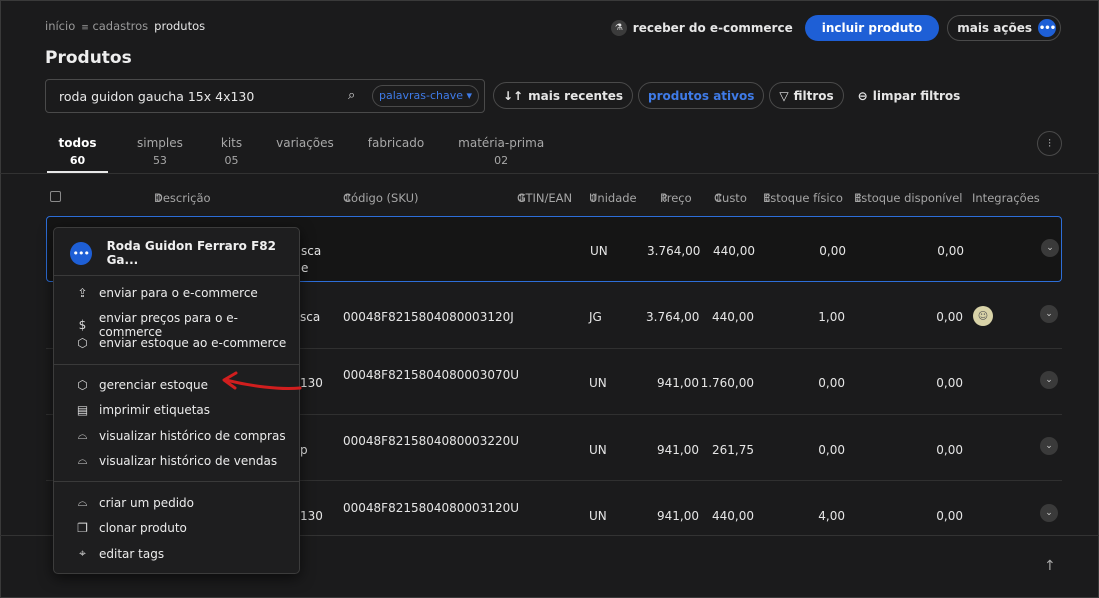  Describe the element at coordinates (77, 154) in the screenshot. I see `tab-todos: todos 60` at that location.